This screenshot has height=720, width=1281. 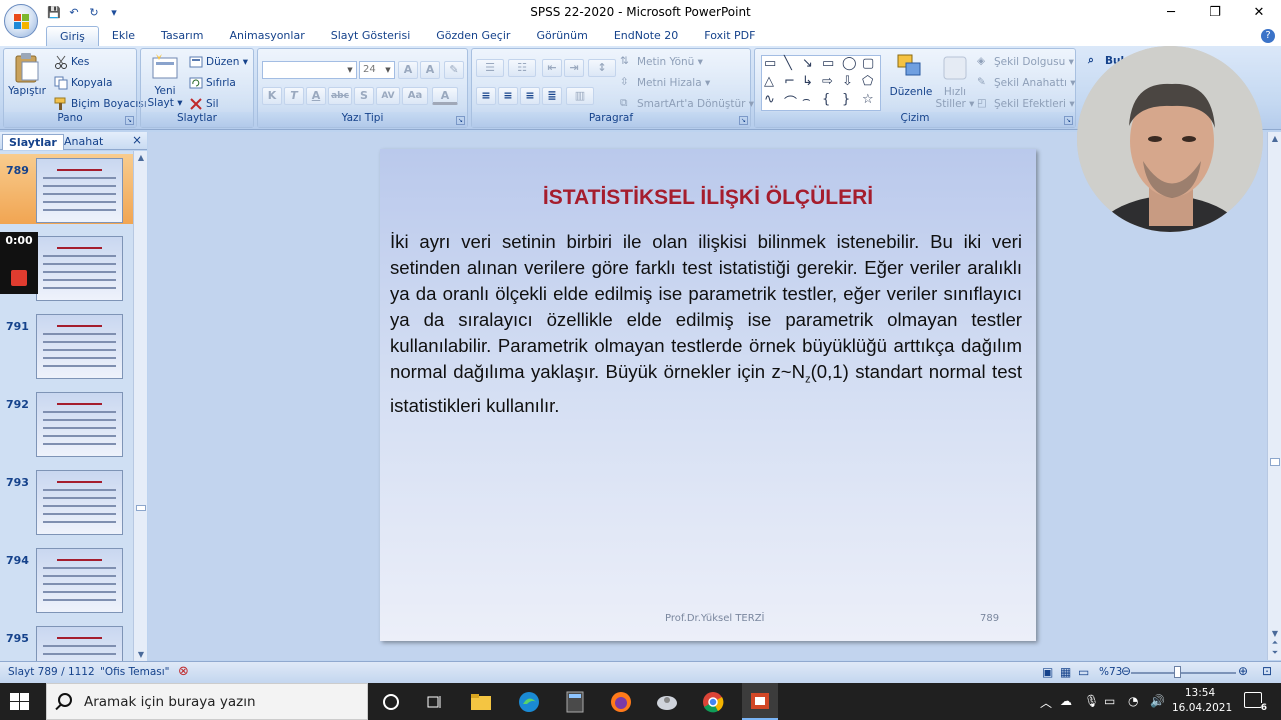 I want to click on change-case-button: Aa, so click(x=415, y=96).